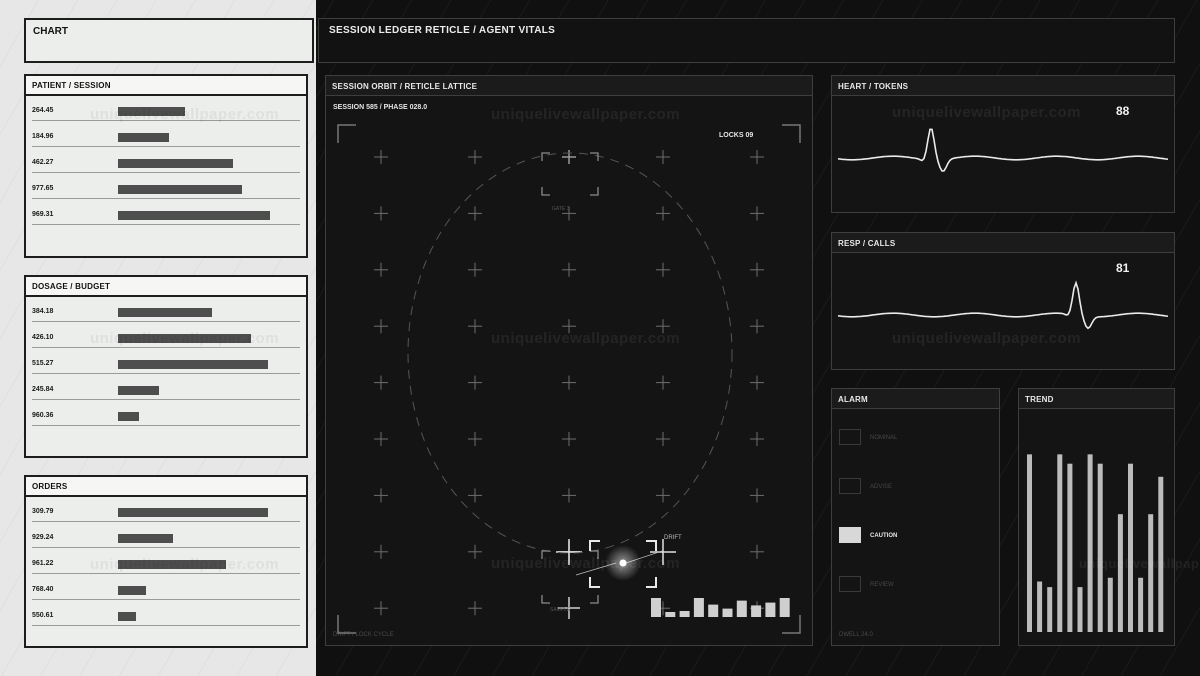  What do you see at coordinates (43, 188) in the screenshot?
I see `row-value: 977.65` at bounding box center [43, 188].